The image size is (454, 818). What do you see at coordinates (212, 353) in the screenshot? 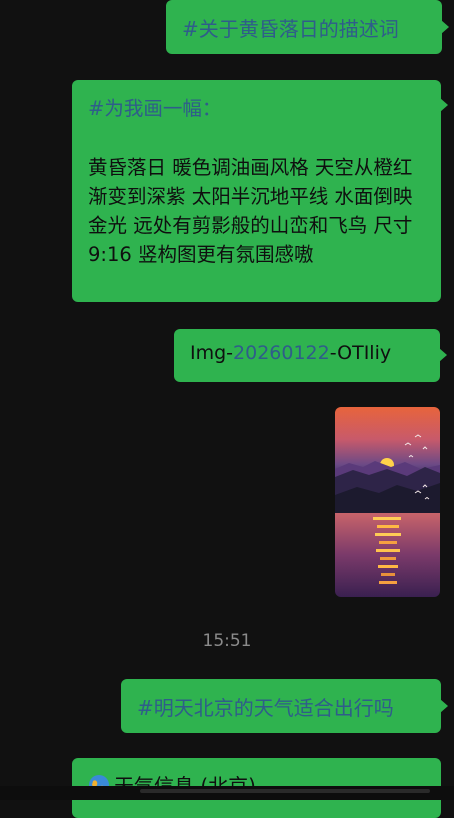
I see `image-id-prefix: Img-` at bounding box center [212, 353].